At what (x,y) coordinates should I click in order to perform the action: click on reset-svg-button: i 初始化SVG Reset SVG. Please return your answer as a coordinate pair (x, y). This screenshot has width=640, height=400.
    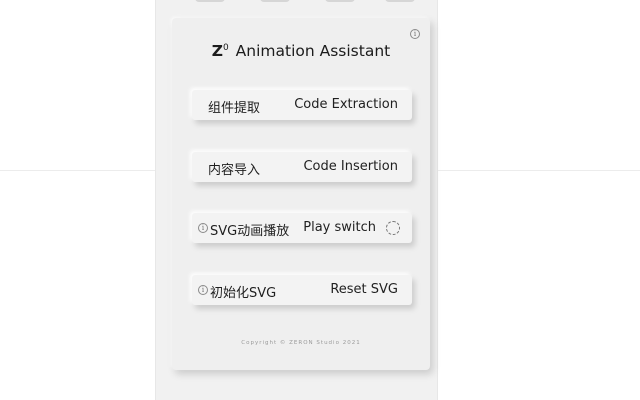
    Looking at the image, I should click on (302, 290).